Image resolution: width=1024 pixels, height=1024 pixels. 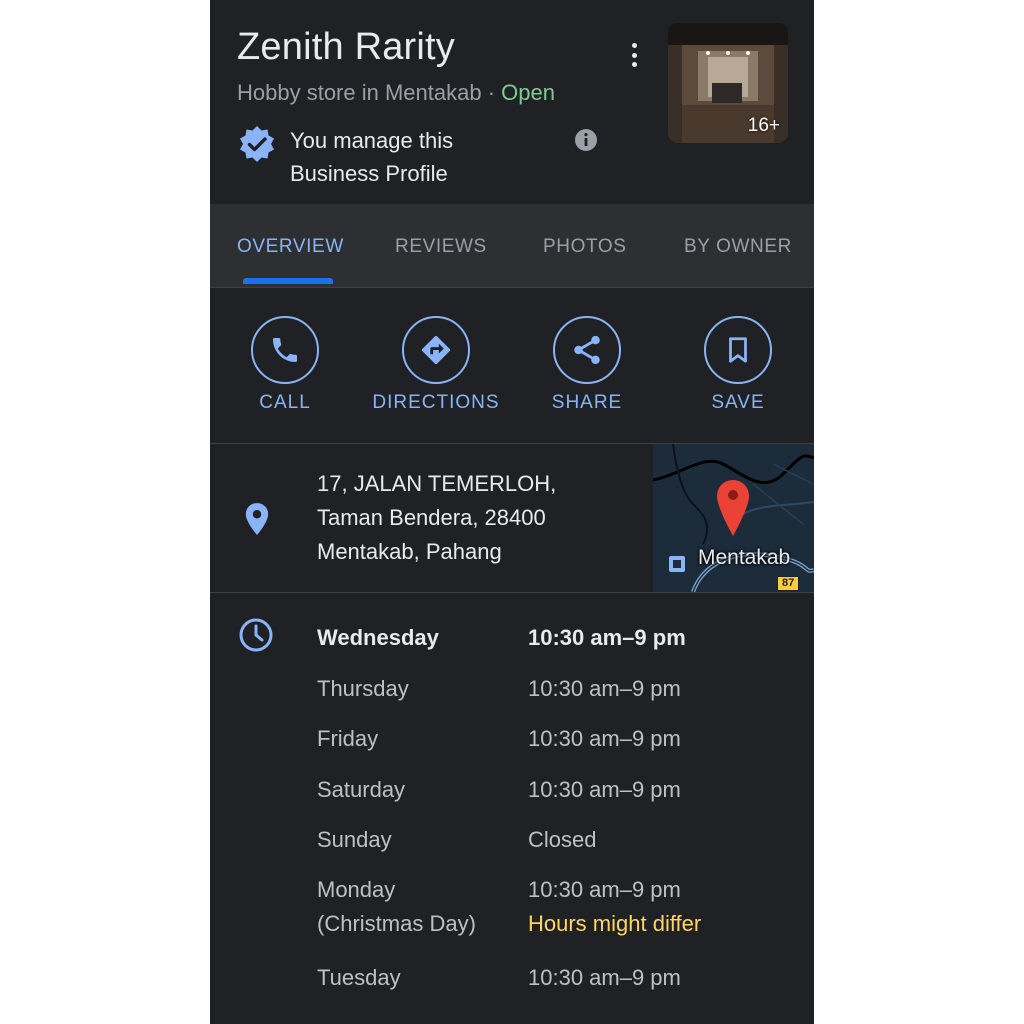 What do you see at coordinates (607, 637) in the screenshot?
I see `hours-time-today: 10:30 am–9 pm` at bounding box center [607, 637].